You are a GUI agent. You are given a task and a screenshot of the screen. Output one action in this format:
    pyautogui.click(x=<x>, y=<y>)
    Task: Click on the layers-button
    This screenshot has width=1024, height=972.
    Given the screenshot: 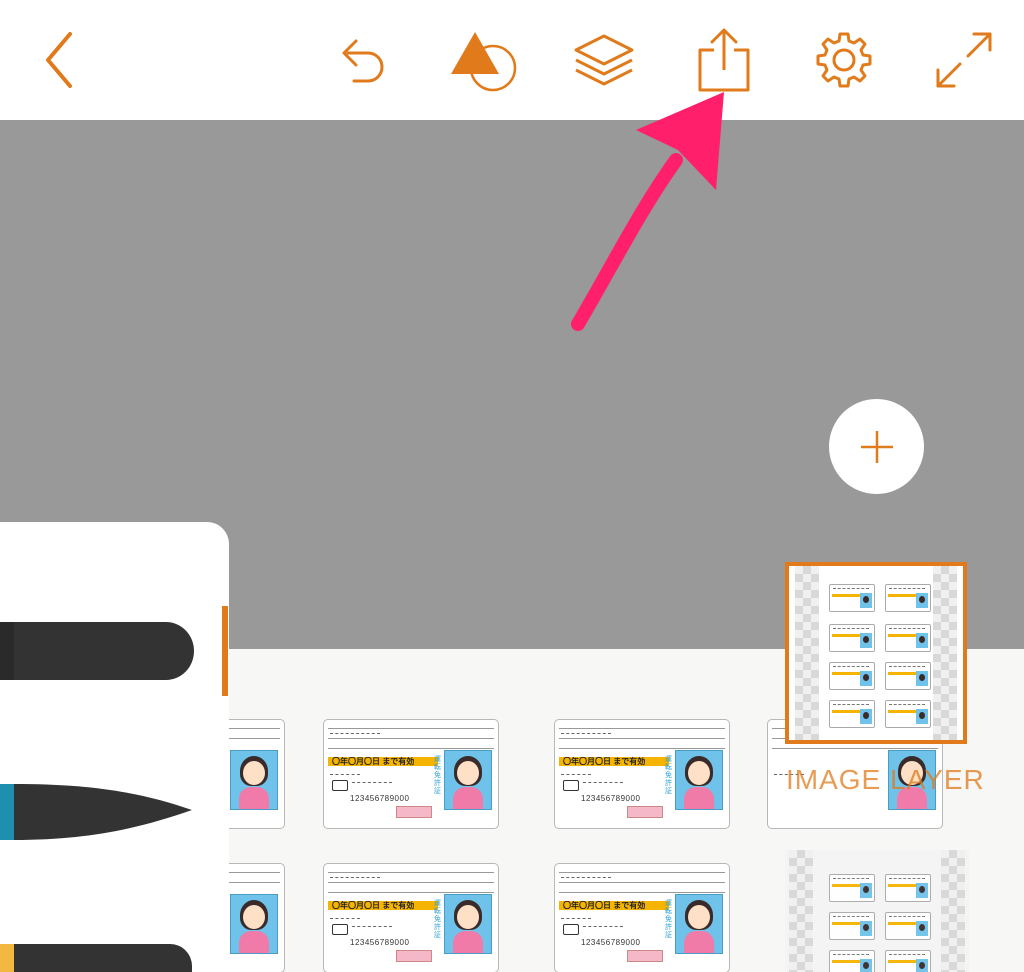 What is the action you would take?
    pyautogui.click(x=604, y=60)
    